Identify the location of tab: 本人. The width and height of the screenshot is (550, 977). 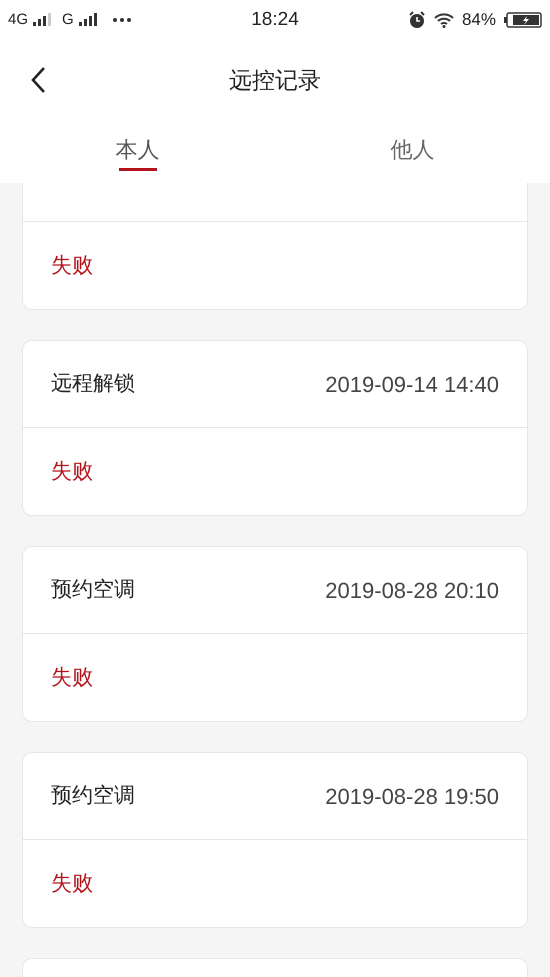
(137, 151).